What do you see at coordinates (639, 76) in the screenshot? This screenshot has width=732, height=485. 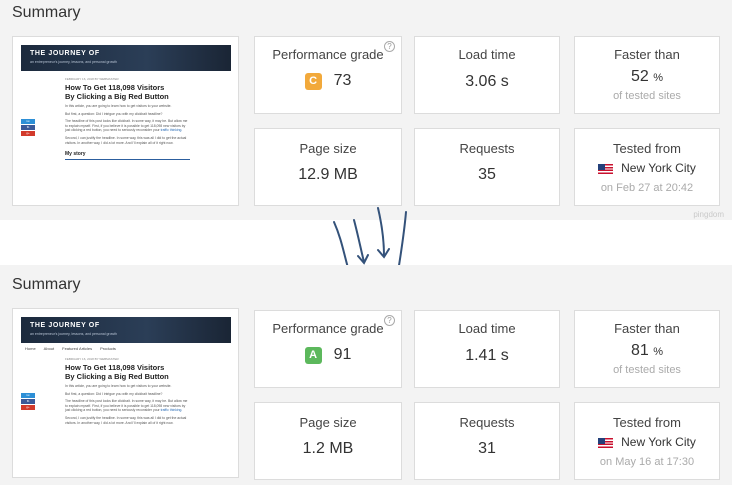 I see `faster-than-number: 52` at bounding box center [639, 76].